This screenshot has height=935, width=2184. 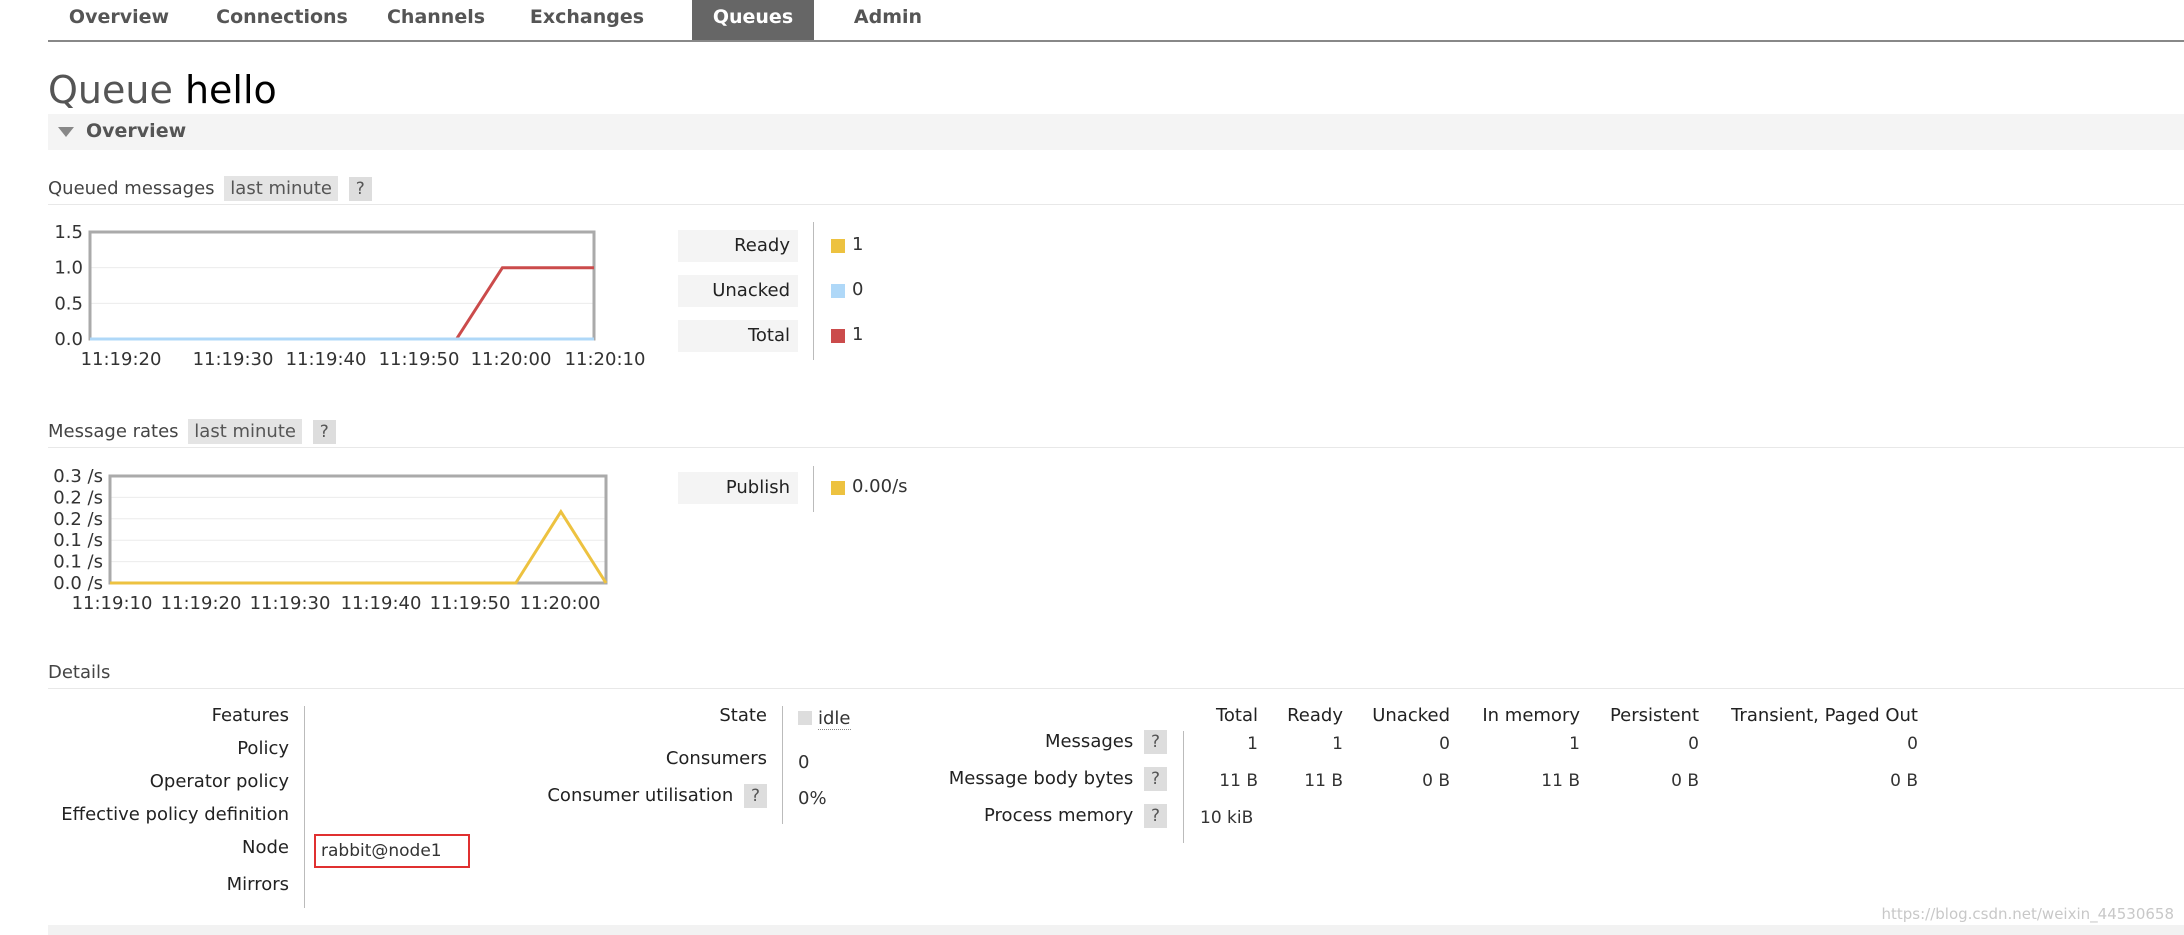 What do you see at coordinates (1912, 744) in the screenshot?
I see `messages-transient: 0` at bounding box center [1912, 744].